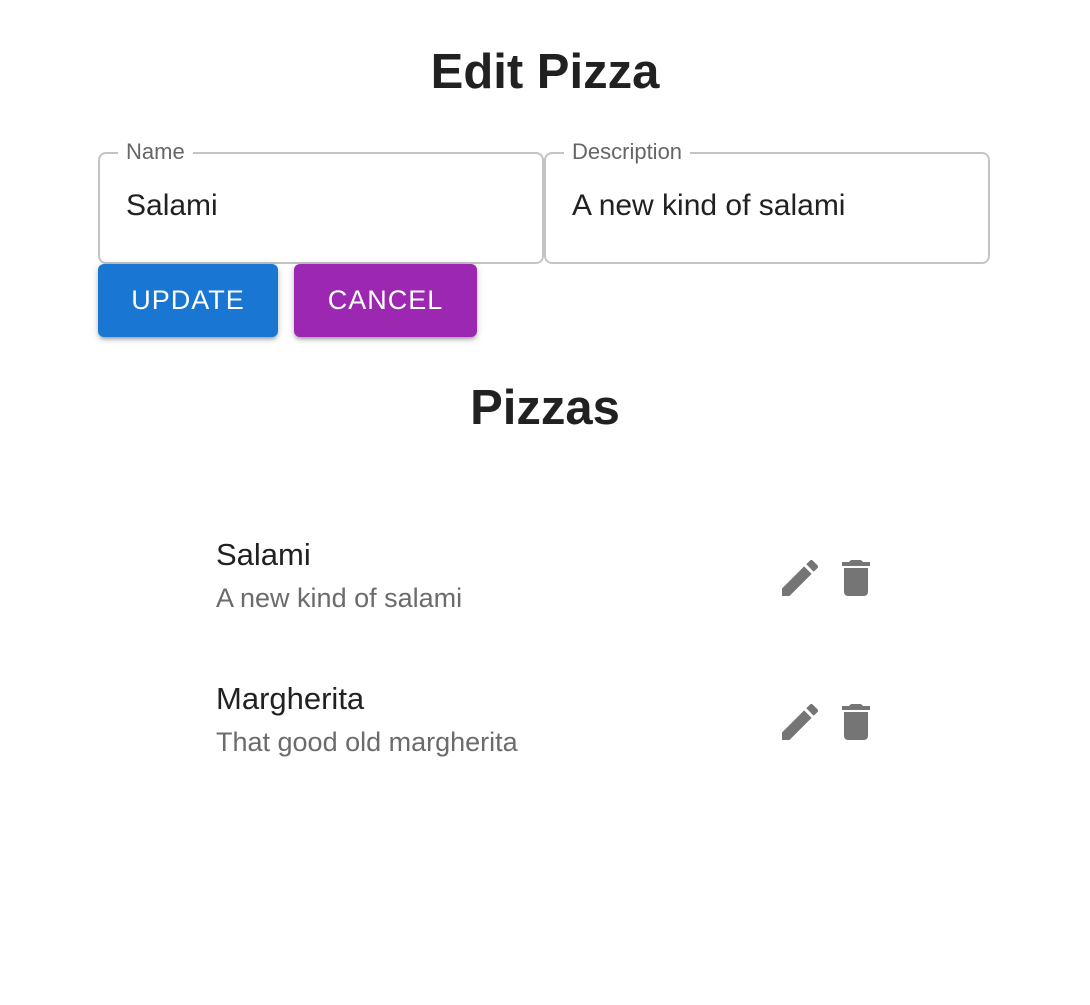 The image size is (1090, 1005). What do you see at coordinates (263, 554) in the screenshot?
I see `pizza-name: Salami` at bounding box center [263, 554].